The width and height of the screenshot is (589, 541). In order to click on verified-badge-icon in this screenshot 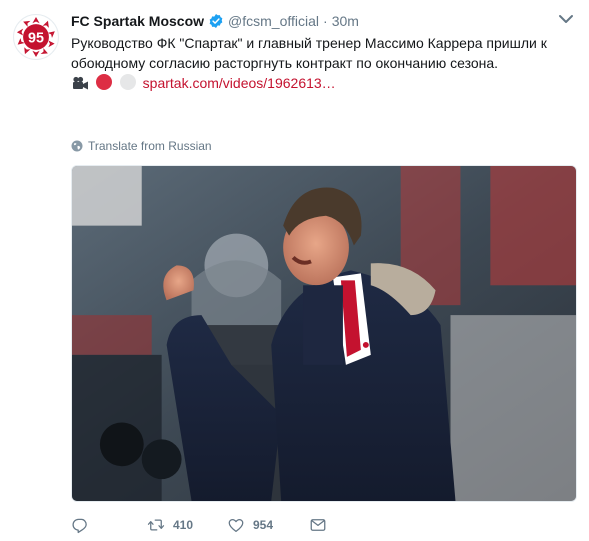, I will do `click(216, 21)`.